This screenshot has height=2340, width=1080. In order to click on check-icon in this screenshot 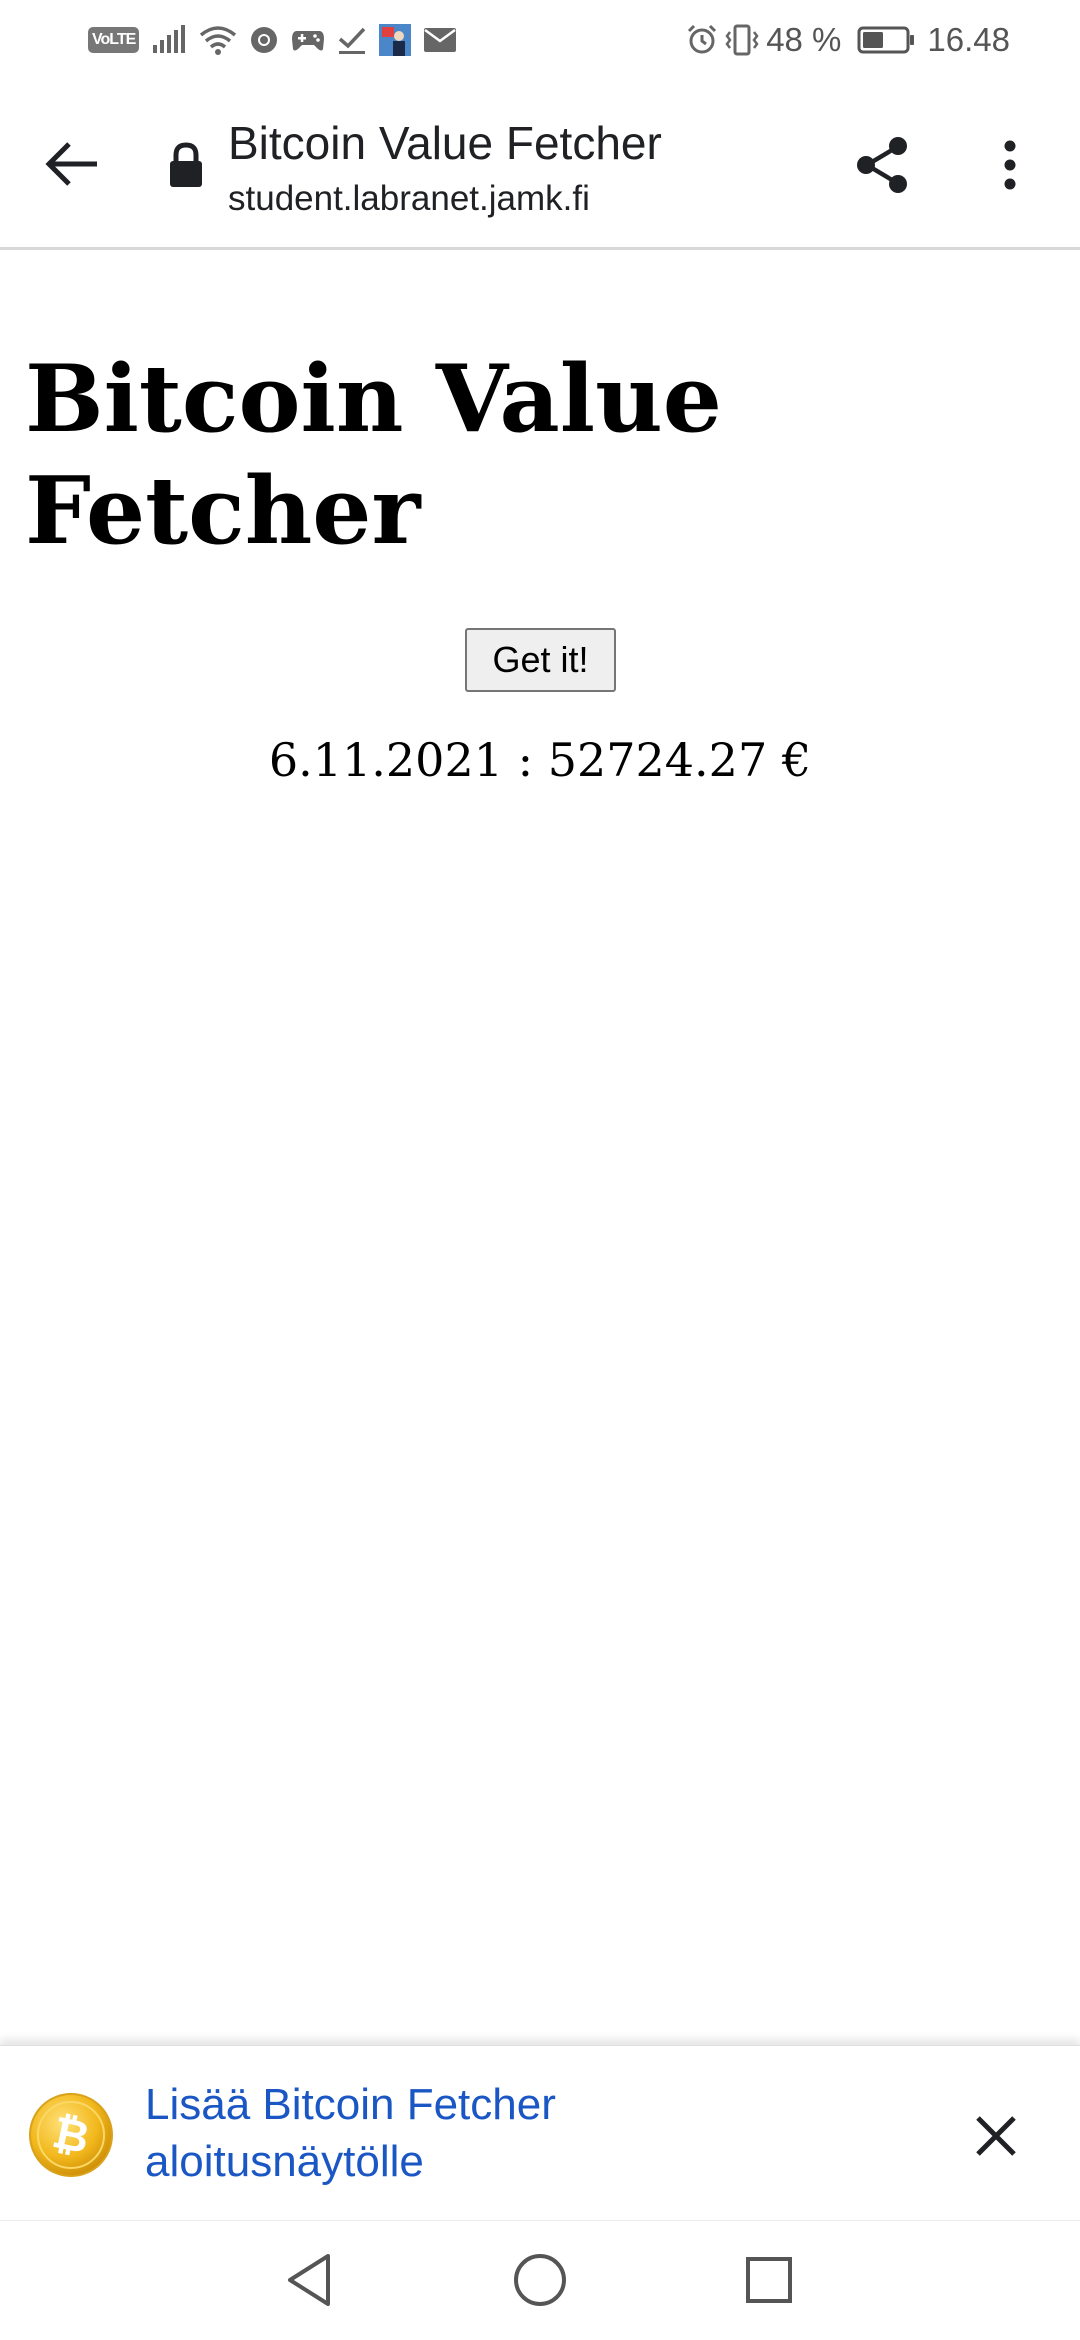, I will do `click(352, 40)`.